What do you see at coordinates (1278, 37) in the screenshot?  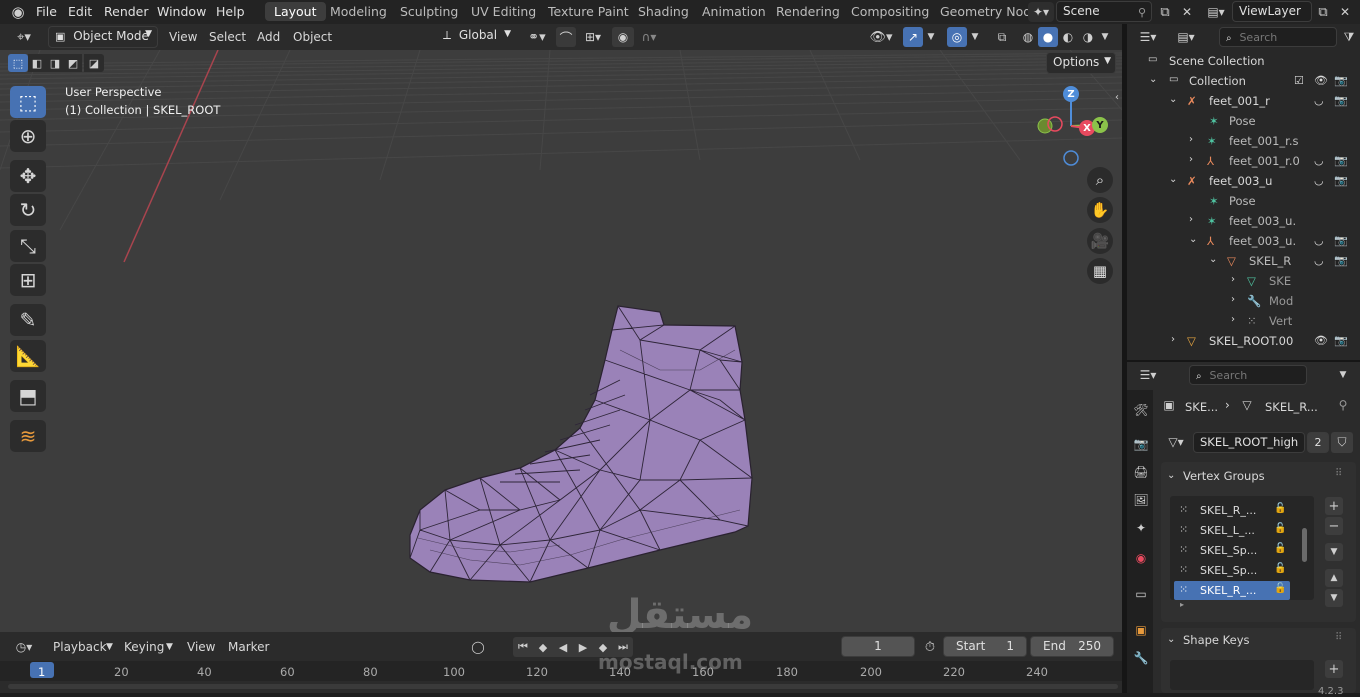 I see `outliner-search: ⌕ Search` at bounding box center [1278, 37].